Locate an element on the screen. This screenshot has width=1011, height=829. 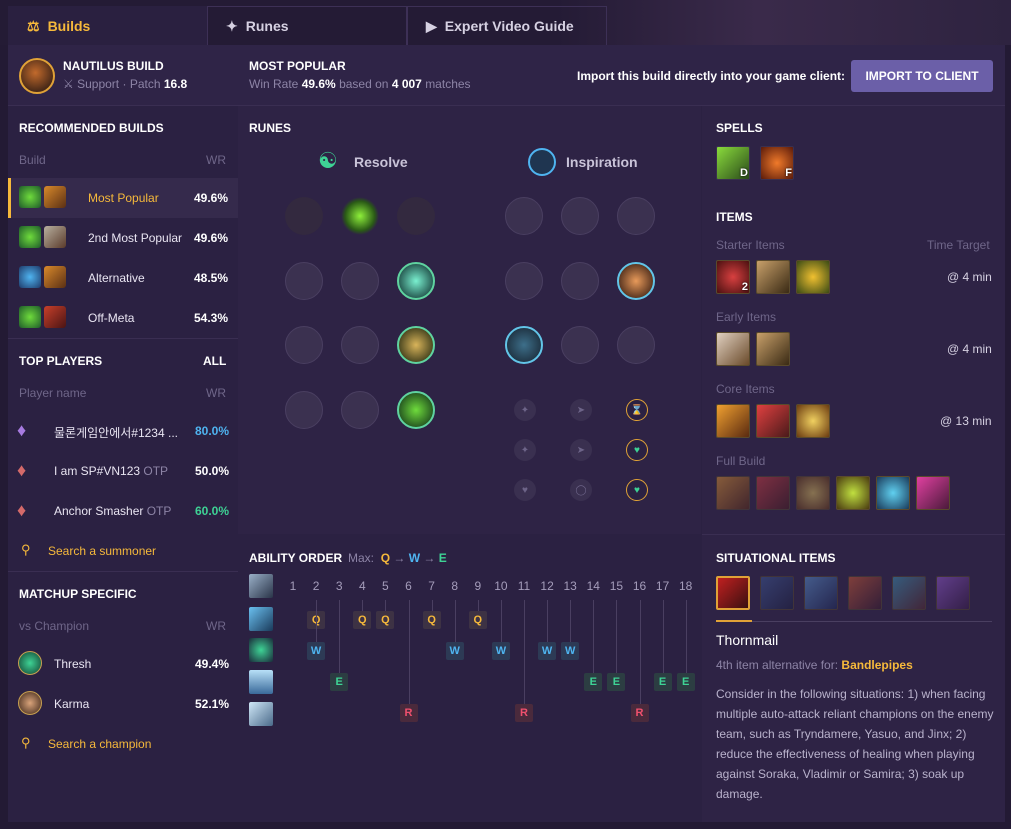
tab-video-guide: ▶ Expert Video Guide is located at coordinates (507, 25).